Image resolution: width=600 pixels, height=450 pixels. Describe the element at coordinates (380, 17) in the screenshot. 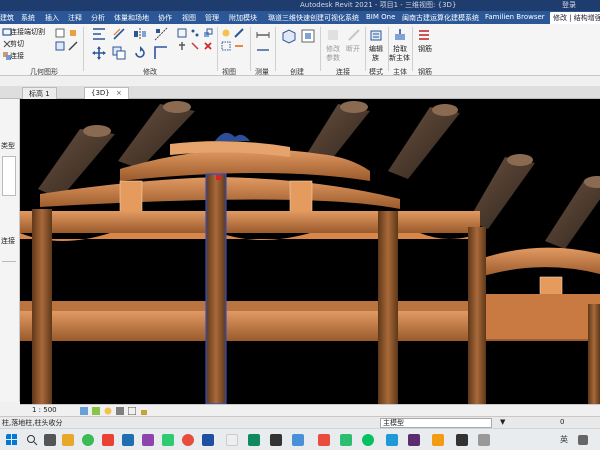

I see `tab-bim-one: BIM One` at that location.